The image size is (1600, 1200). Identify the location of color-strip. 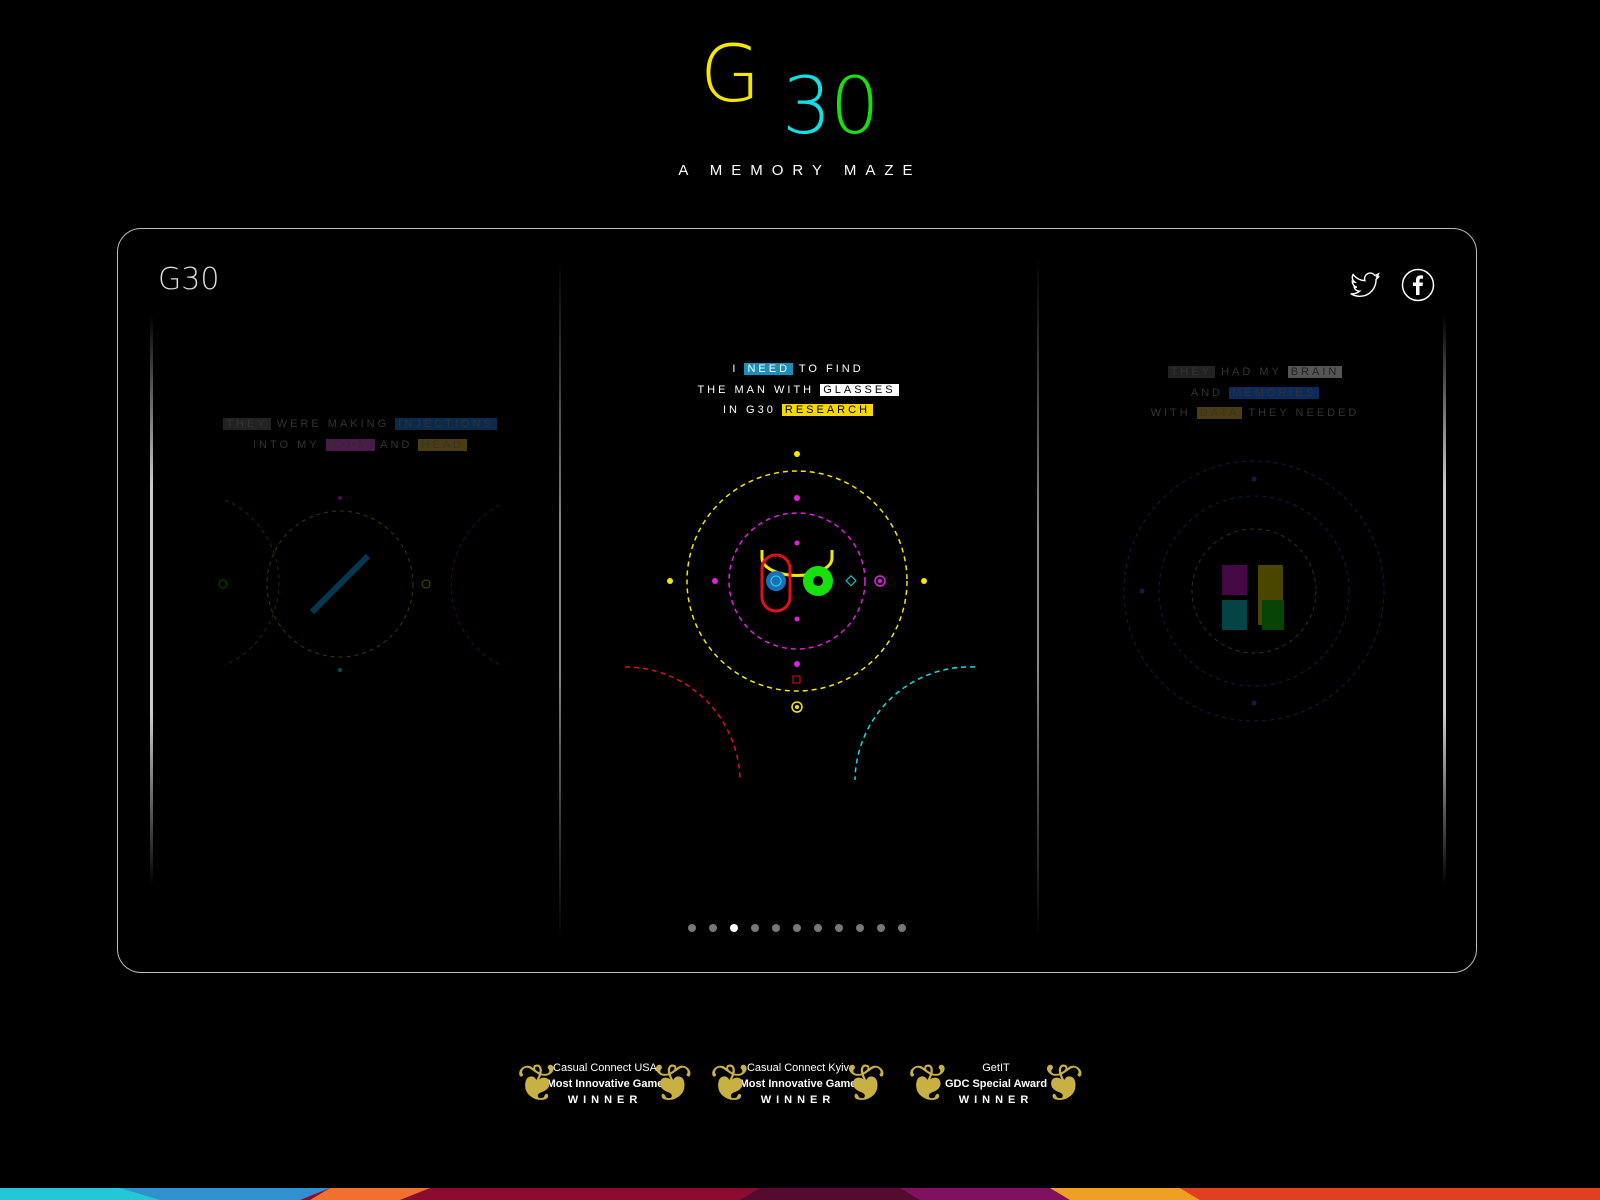
(800, 1194).